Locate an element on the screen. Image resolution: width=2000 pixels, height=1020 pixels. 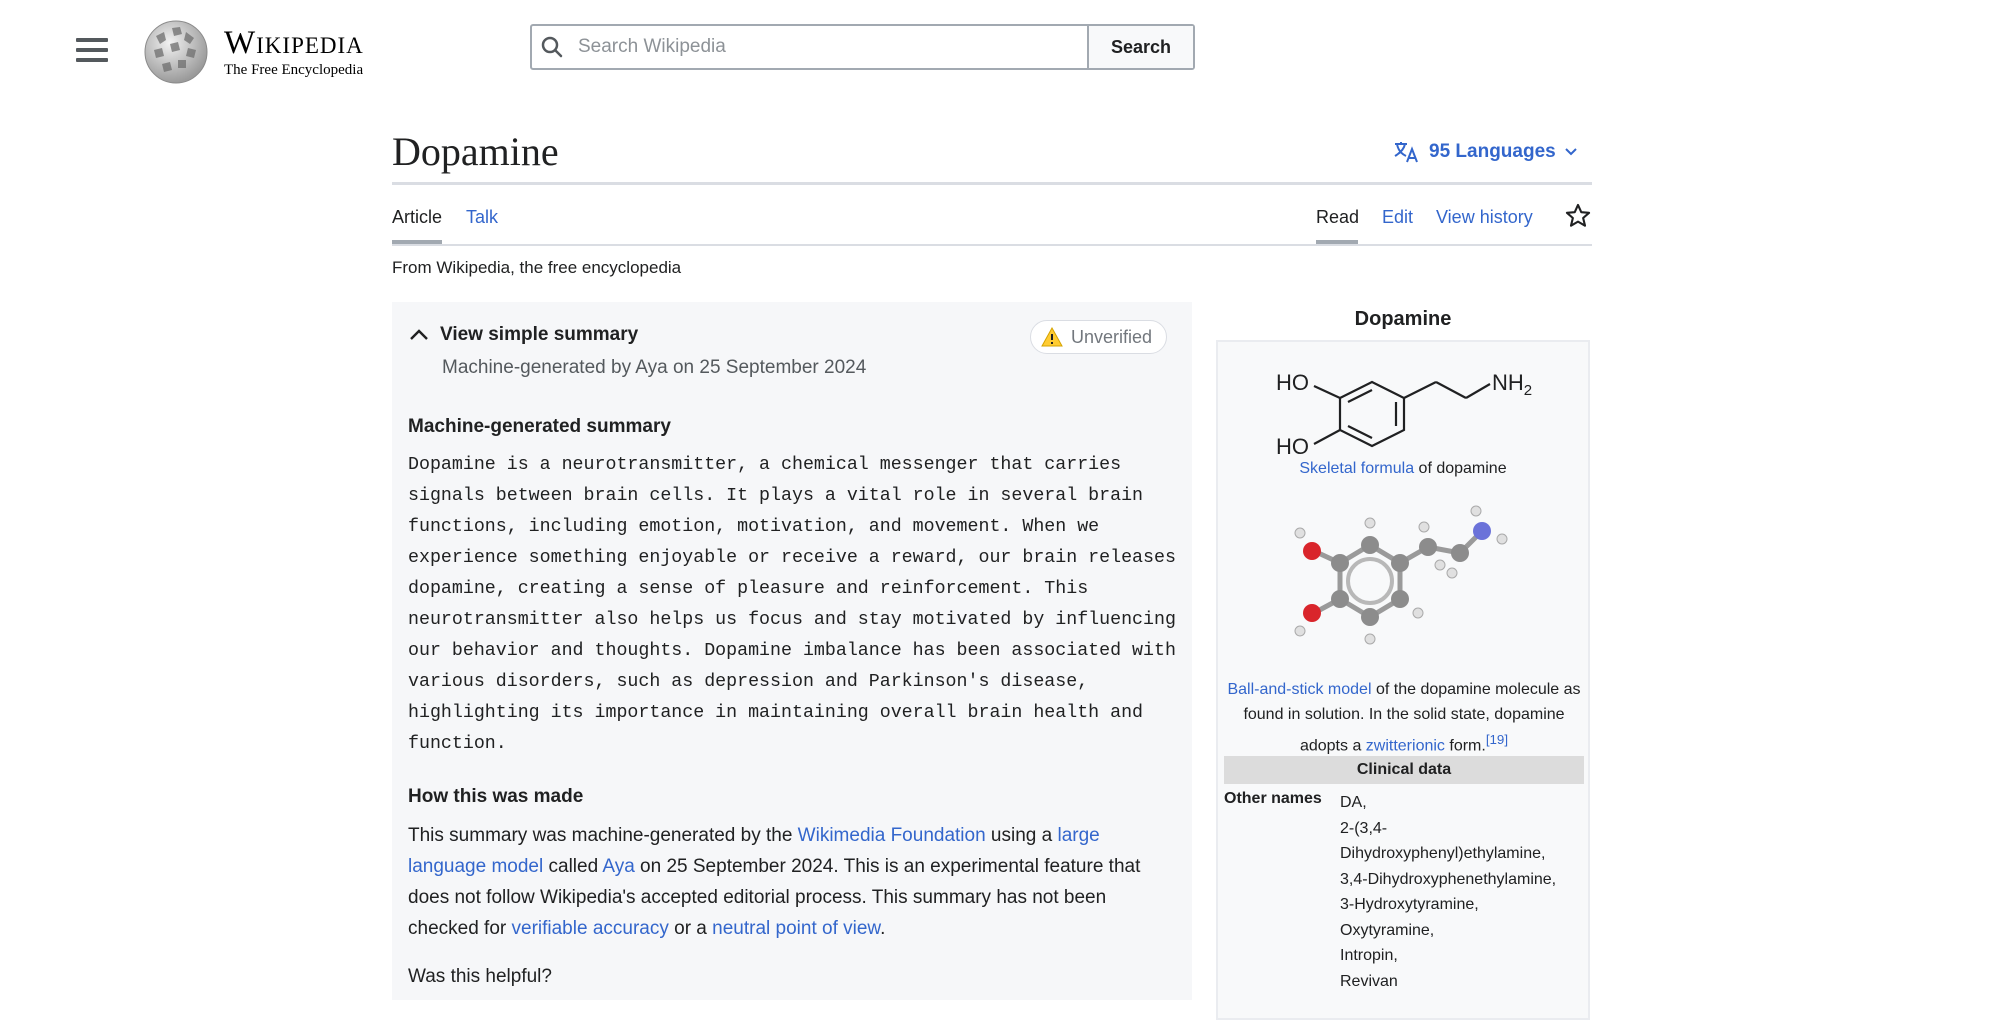
tab-talk: Talk is located at coordinates (482, 217).